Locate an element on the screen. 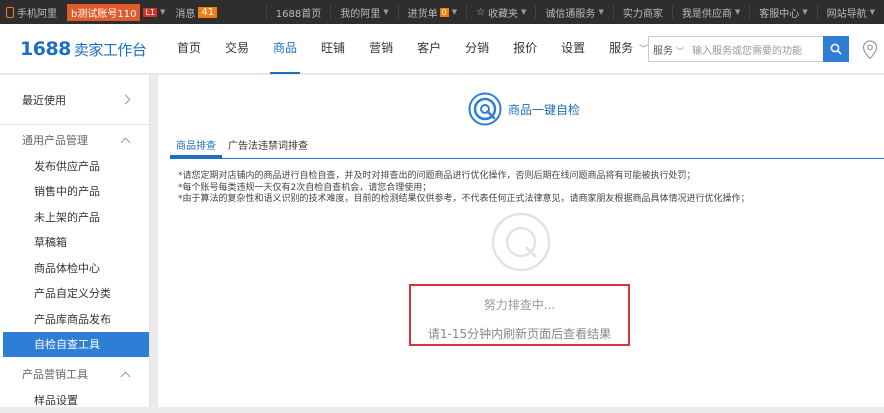  nav-tab-products: 商品 is located at coordinates (285, 49).